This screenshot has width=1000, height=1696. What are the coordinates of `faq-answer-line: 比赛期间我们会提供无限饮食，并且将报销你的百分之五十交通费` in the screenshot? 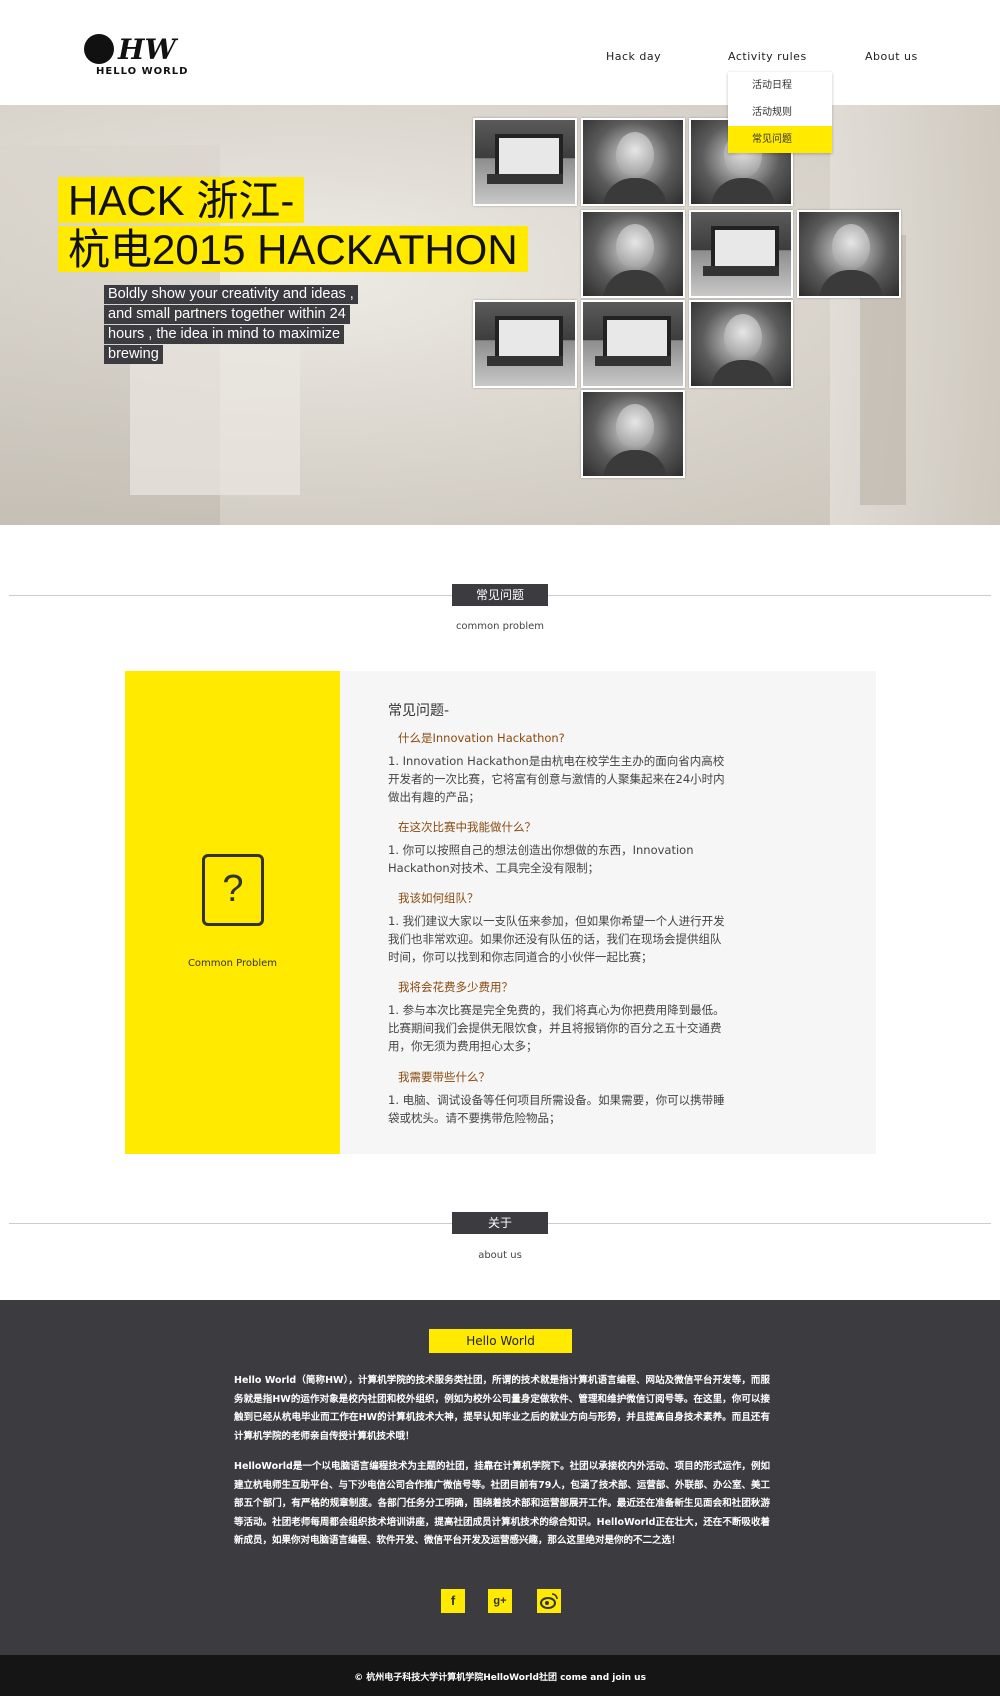 It's located at (555, 1028).